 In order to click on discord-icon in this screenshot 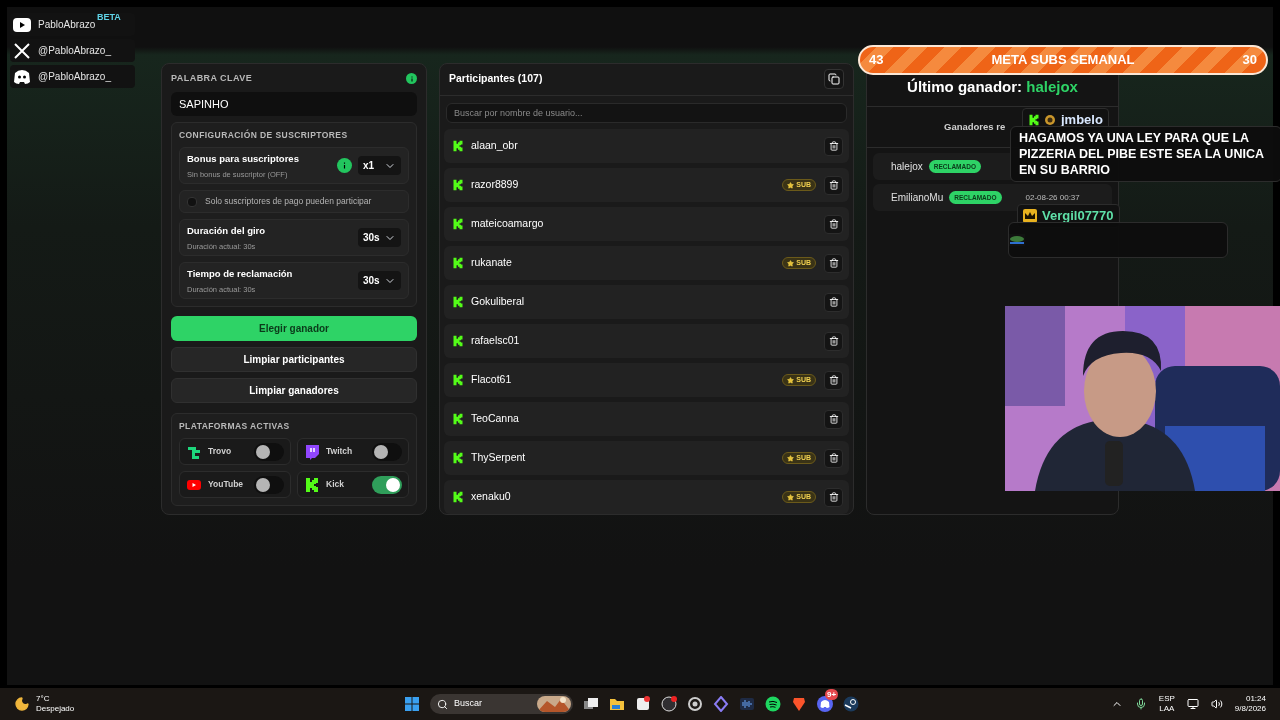, I will do `click(825, 704)`.